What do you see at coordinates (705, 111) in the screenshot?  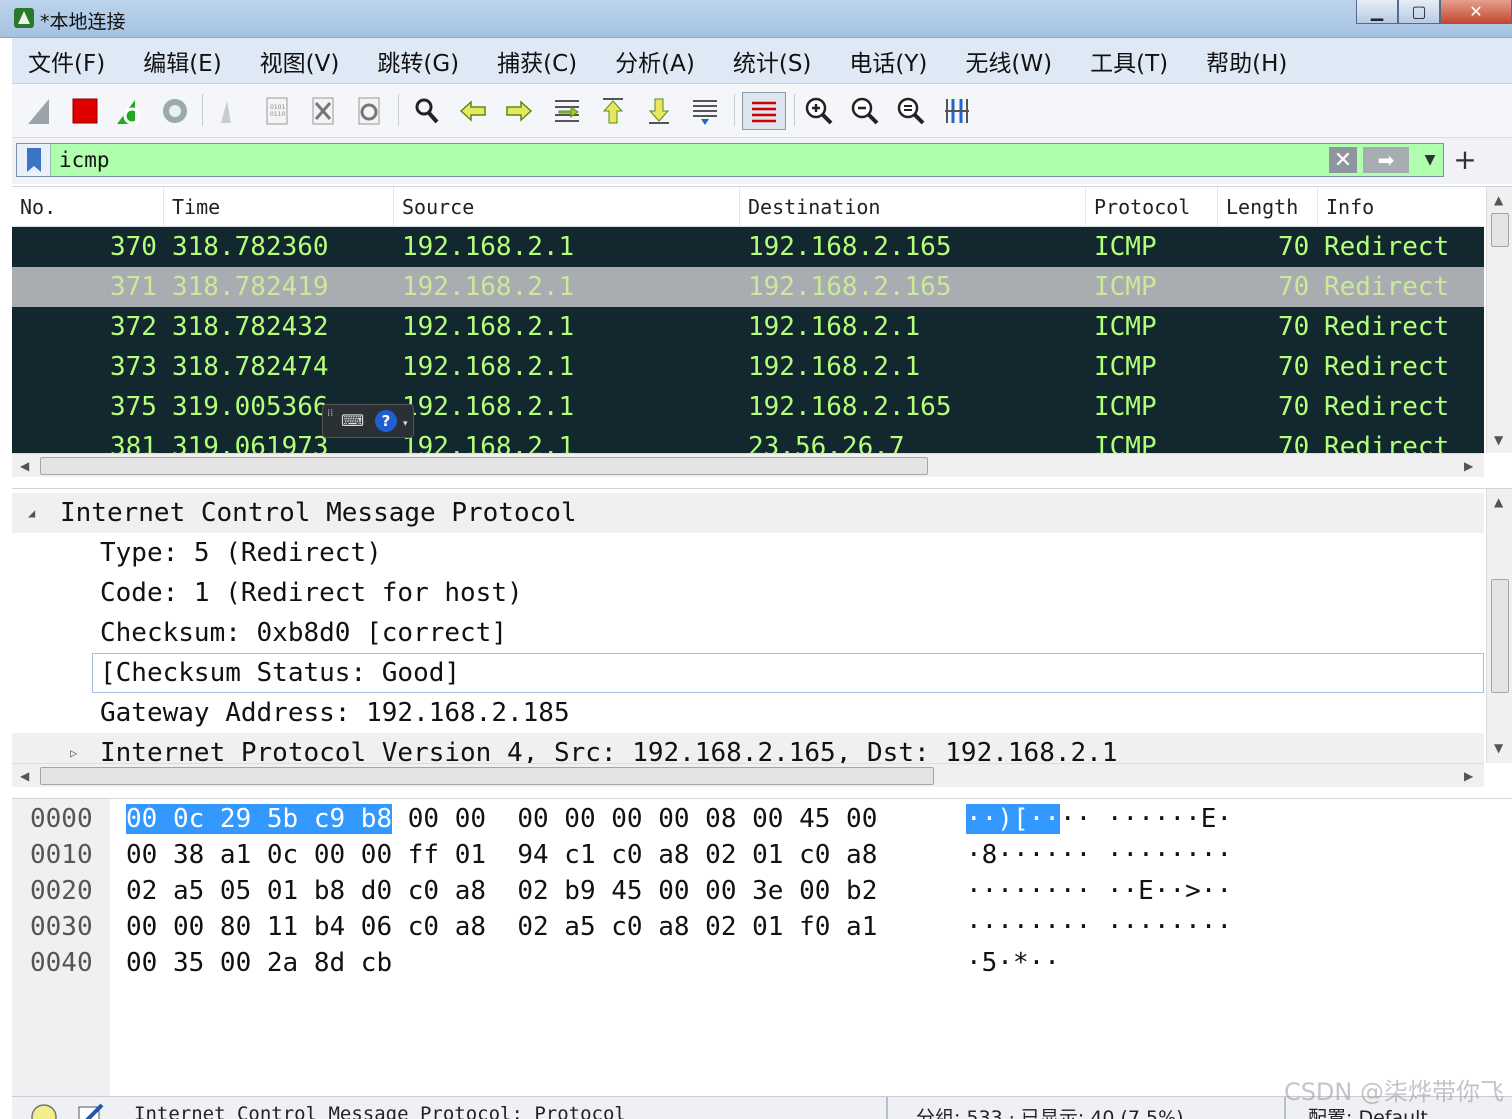 I see `autoscroll-button` at bounding box center [705, 111].